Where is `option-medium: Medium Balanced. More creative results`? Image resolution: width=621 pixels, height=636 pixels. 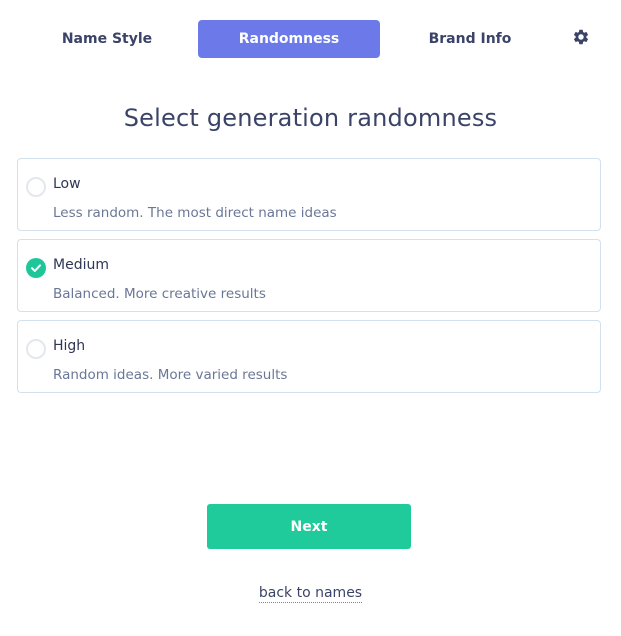
option-medium: Medium Balanced. More creative results is located at coordinates (309, 275).